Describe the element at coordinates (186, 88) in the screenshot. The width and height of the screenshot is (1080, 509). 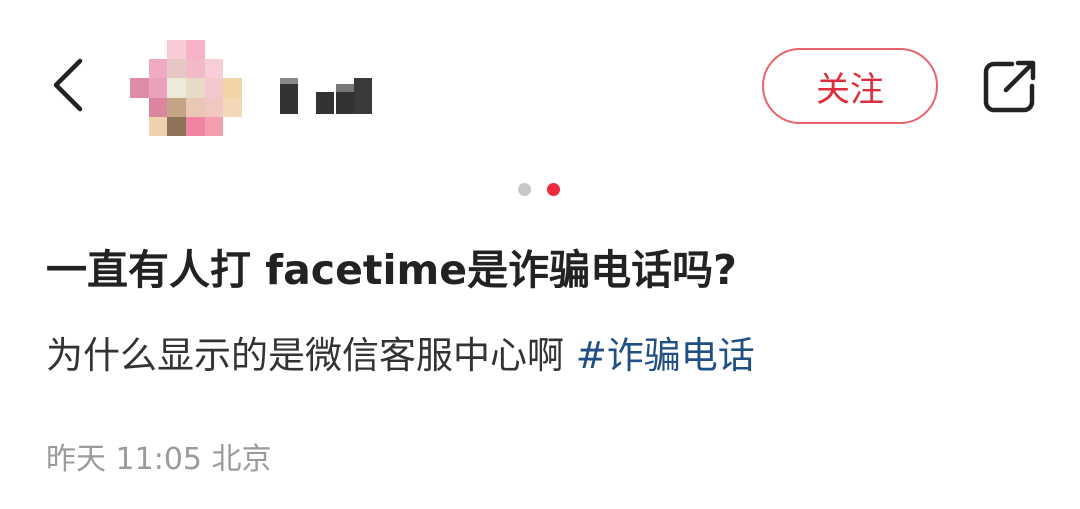
I see `avatar` at that location.